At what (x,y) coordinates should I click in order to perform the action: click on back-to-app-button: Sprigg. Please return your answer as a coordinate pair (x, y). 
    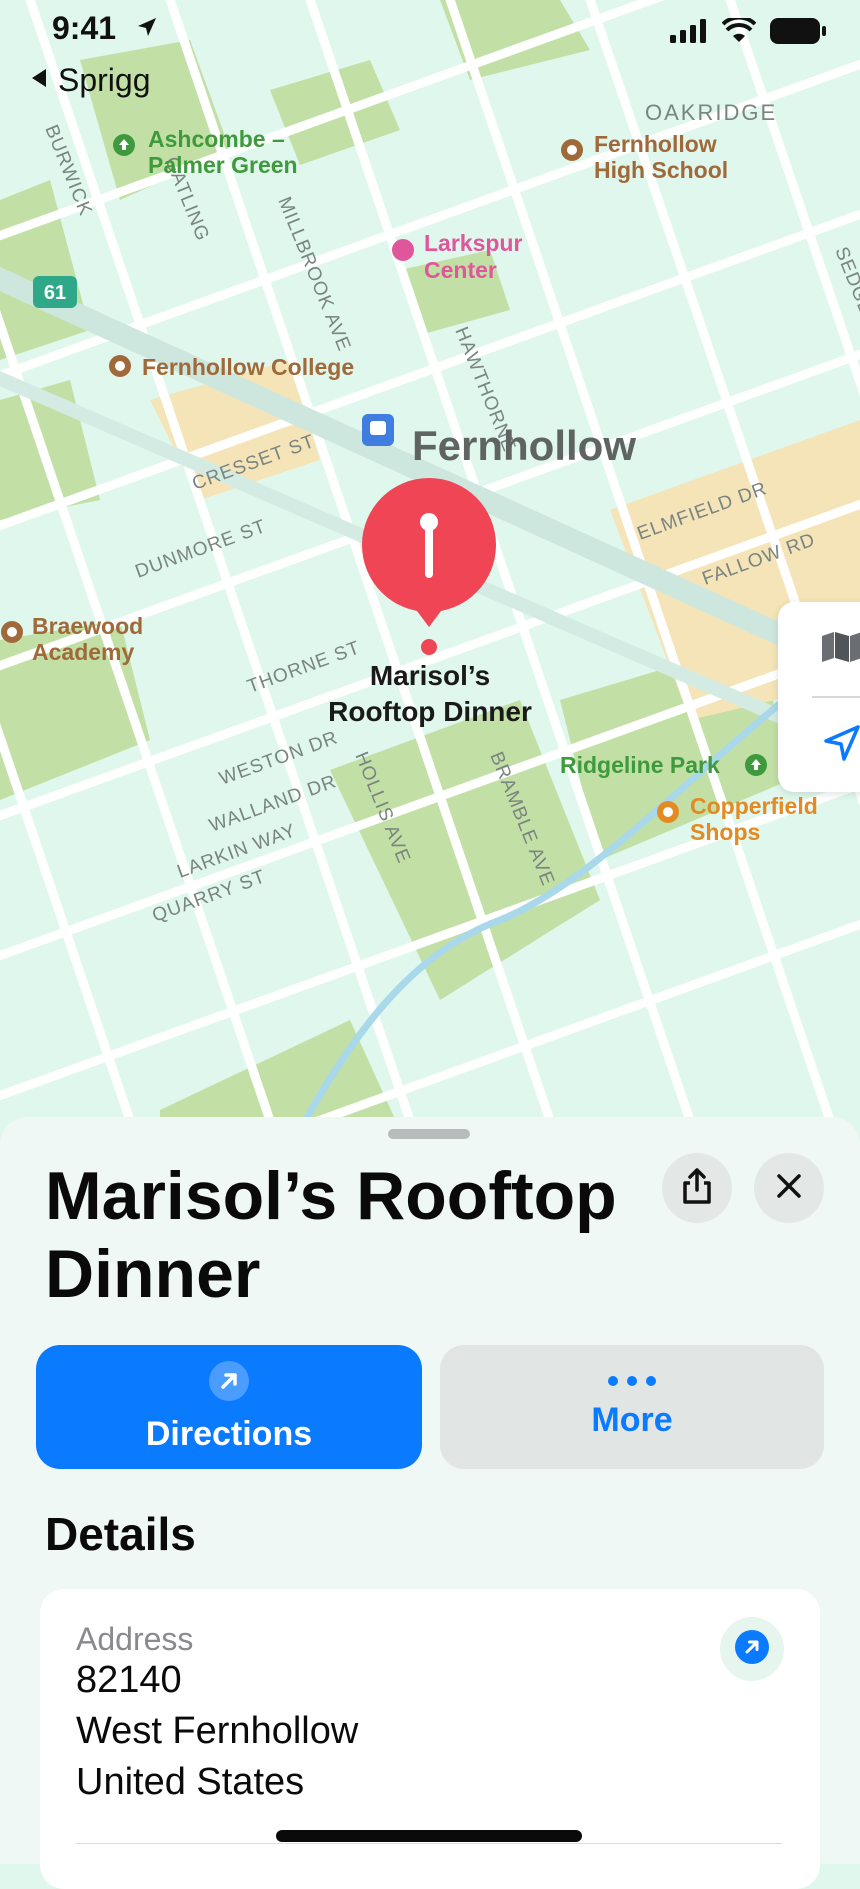
    Looking at the image, I should click on (90, 80).